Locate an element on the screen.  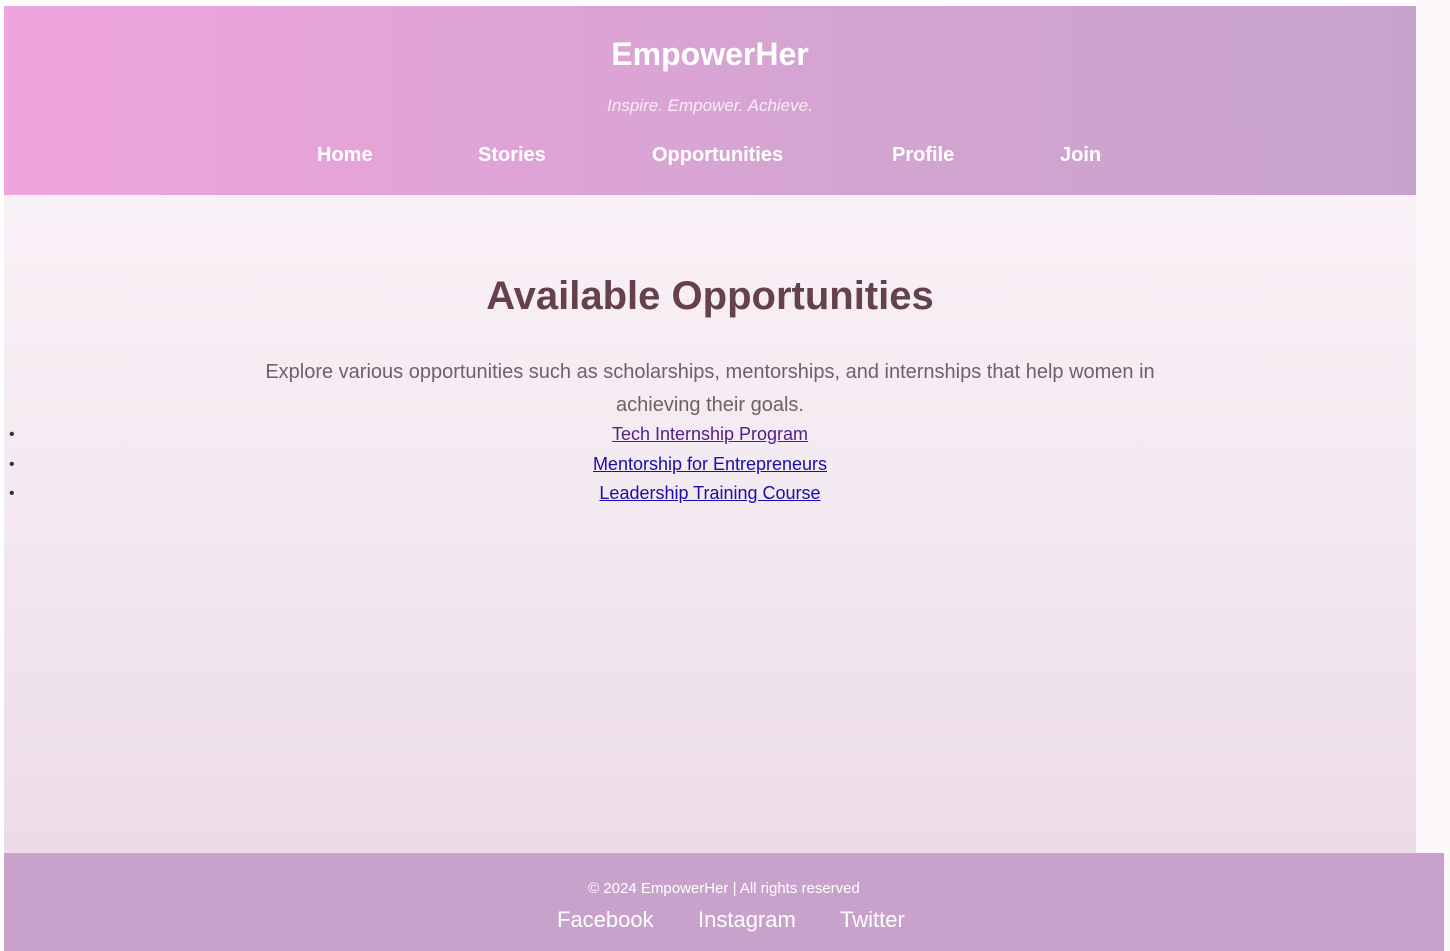
site-tagline: Inspire. Empower. Achieve. is located at coordinates (710, 105).